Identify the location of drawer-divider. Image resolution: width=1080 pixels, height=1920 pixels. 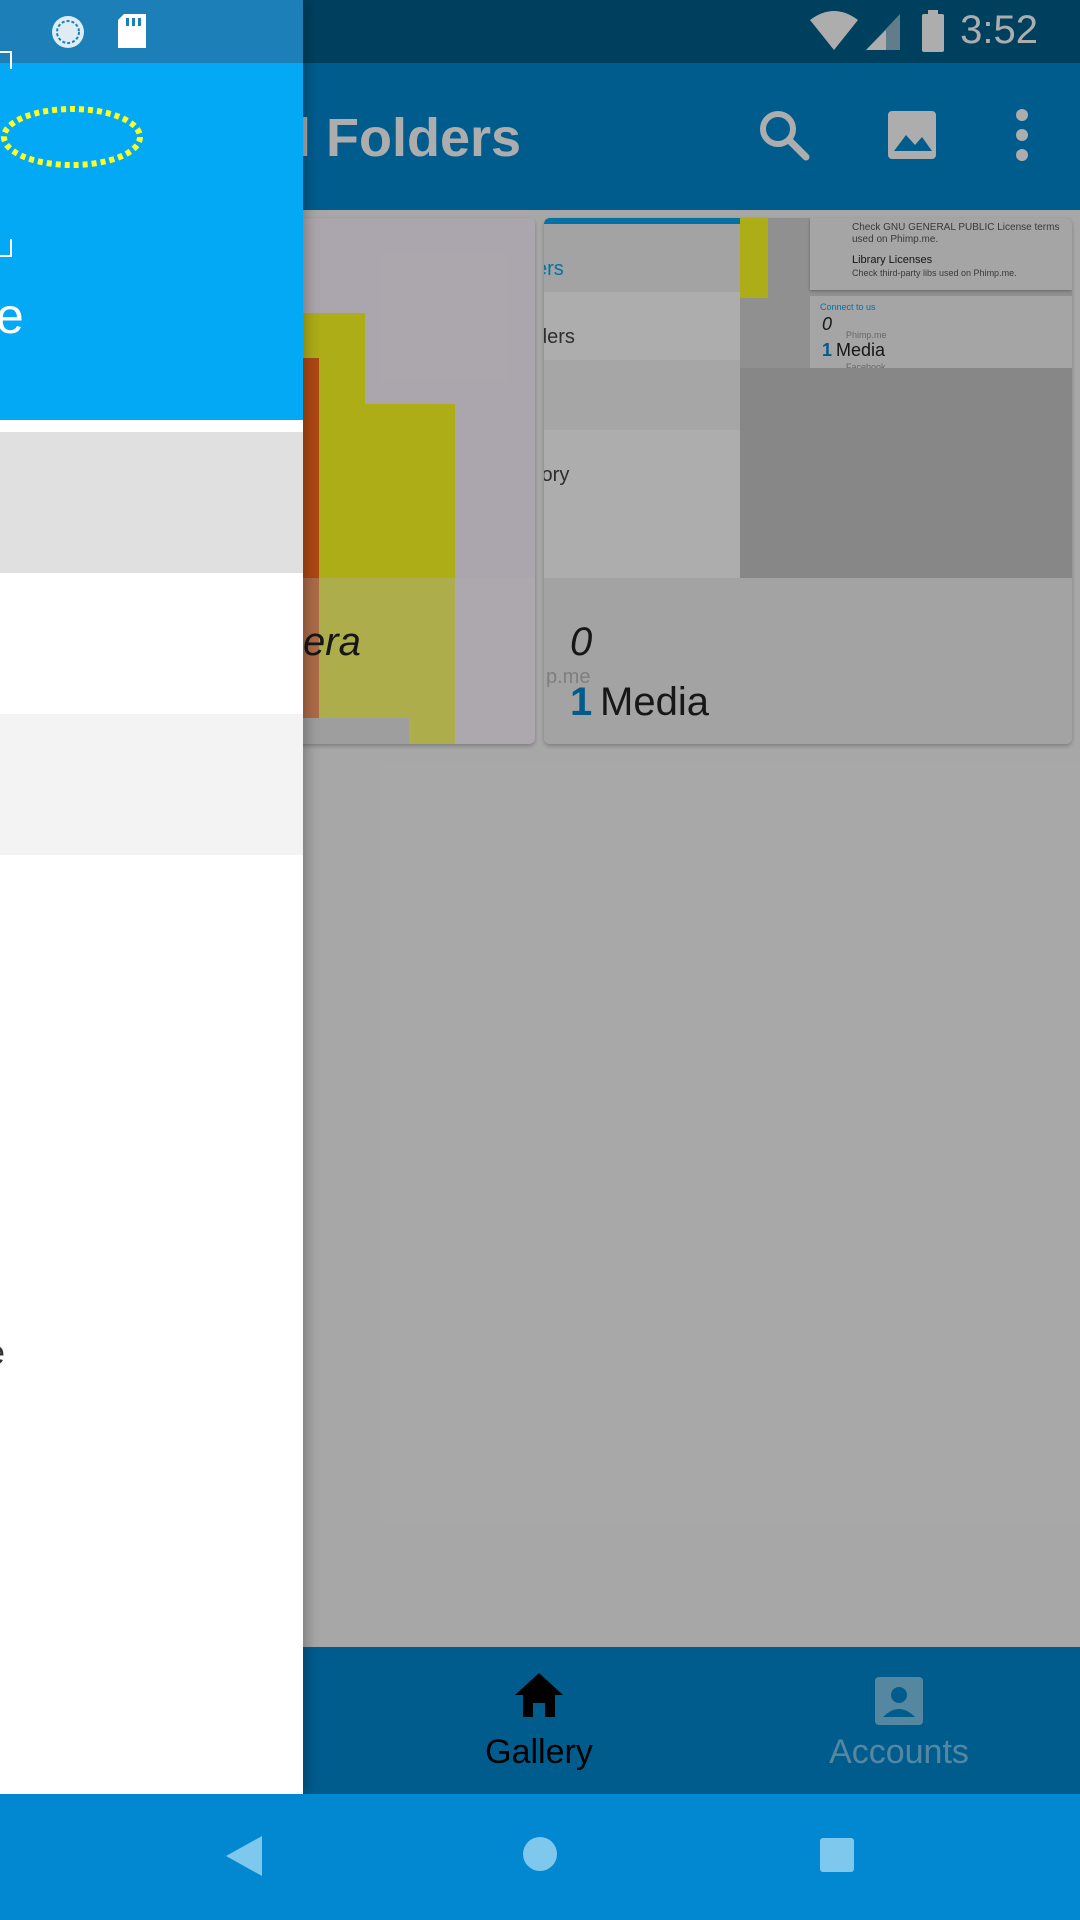
(151, 426).